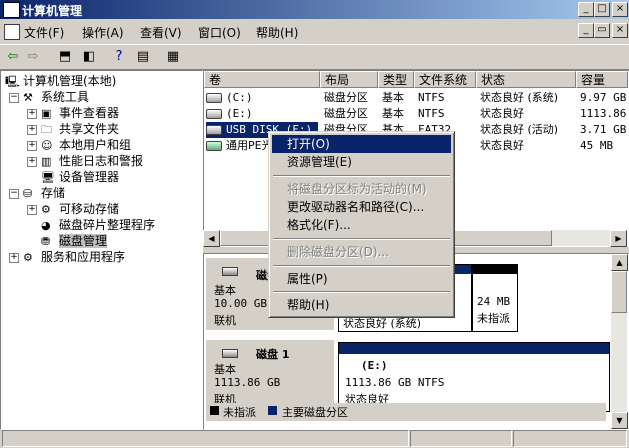  What do you see at coordinates (205, 438) in the screenshot?
I see `status-pane-main` at bounding box center [205, 438].